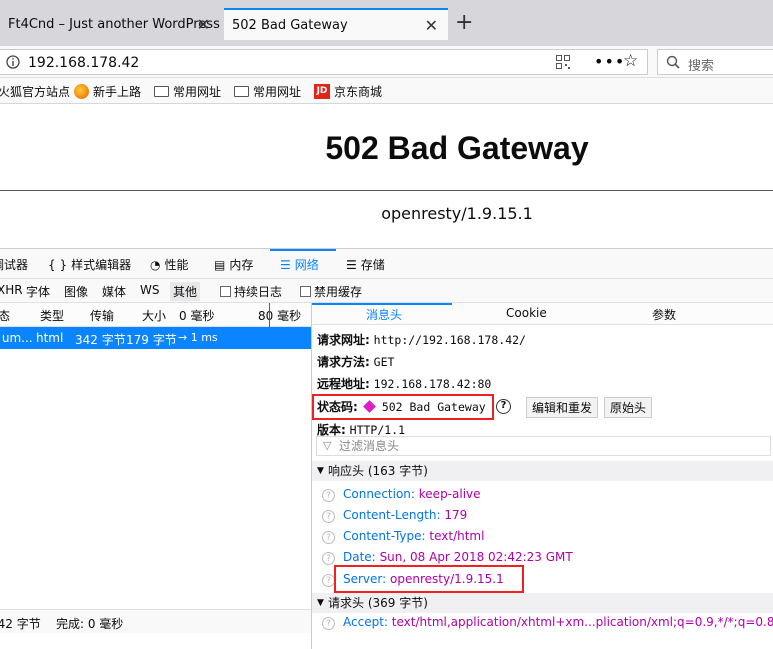 This screenshot has height=649, width=773. I want to click on tab-cookies: Cookie, so click(526, 313).